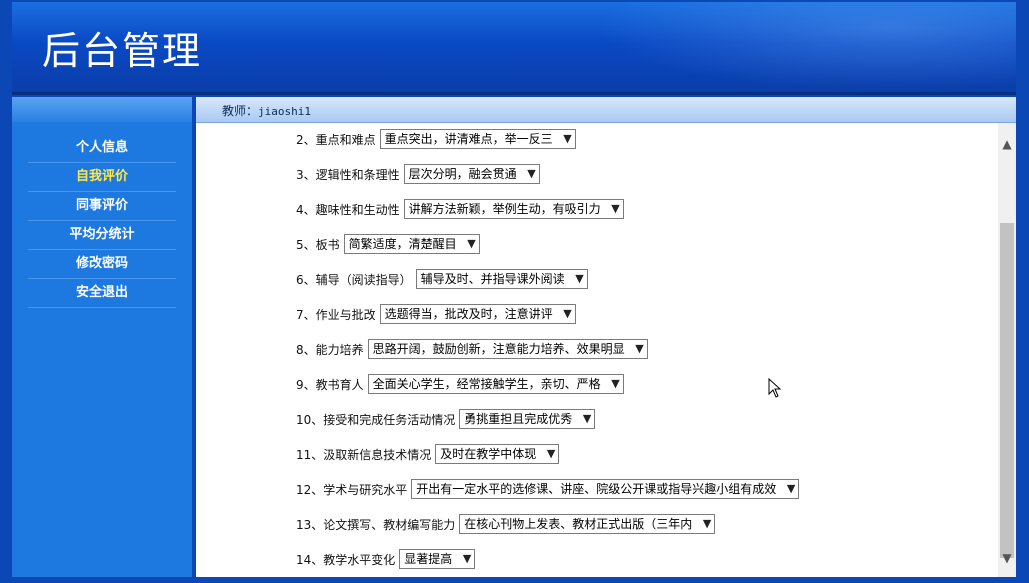  What do you see at coordinates (284, 111) in the screenshot?
I see `teacher-username: jiaoshi1` at bounding box center [284, 111].